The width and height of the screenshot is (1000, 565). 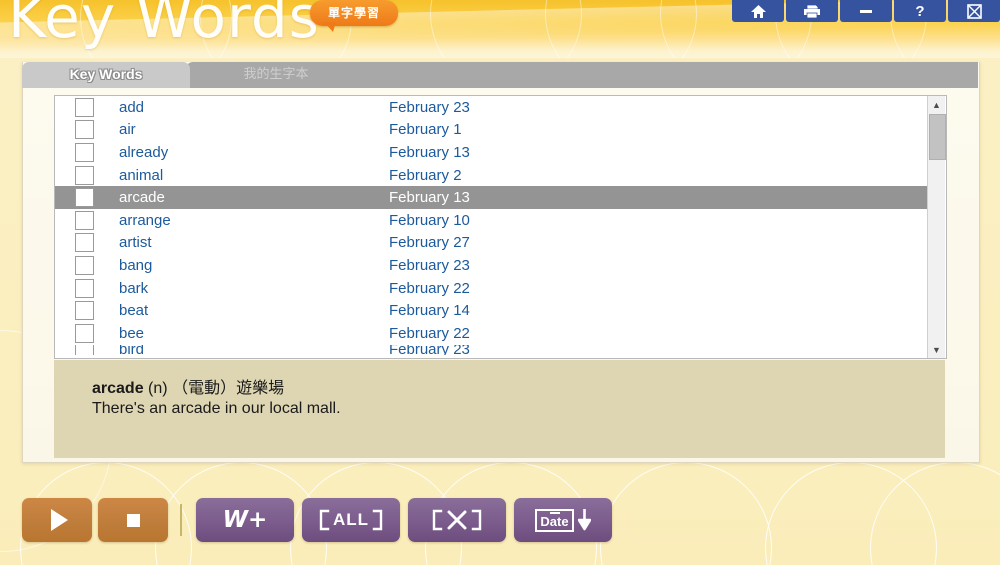 I want to click on table-row: bee February 22, so click(x=491, y=333).